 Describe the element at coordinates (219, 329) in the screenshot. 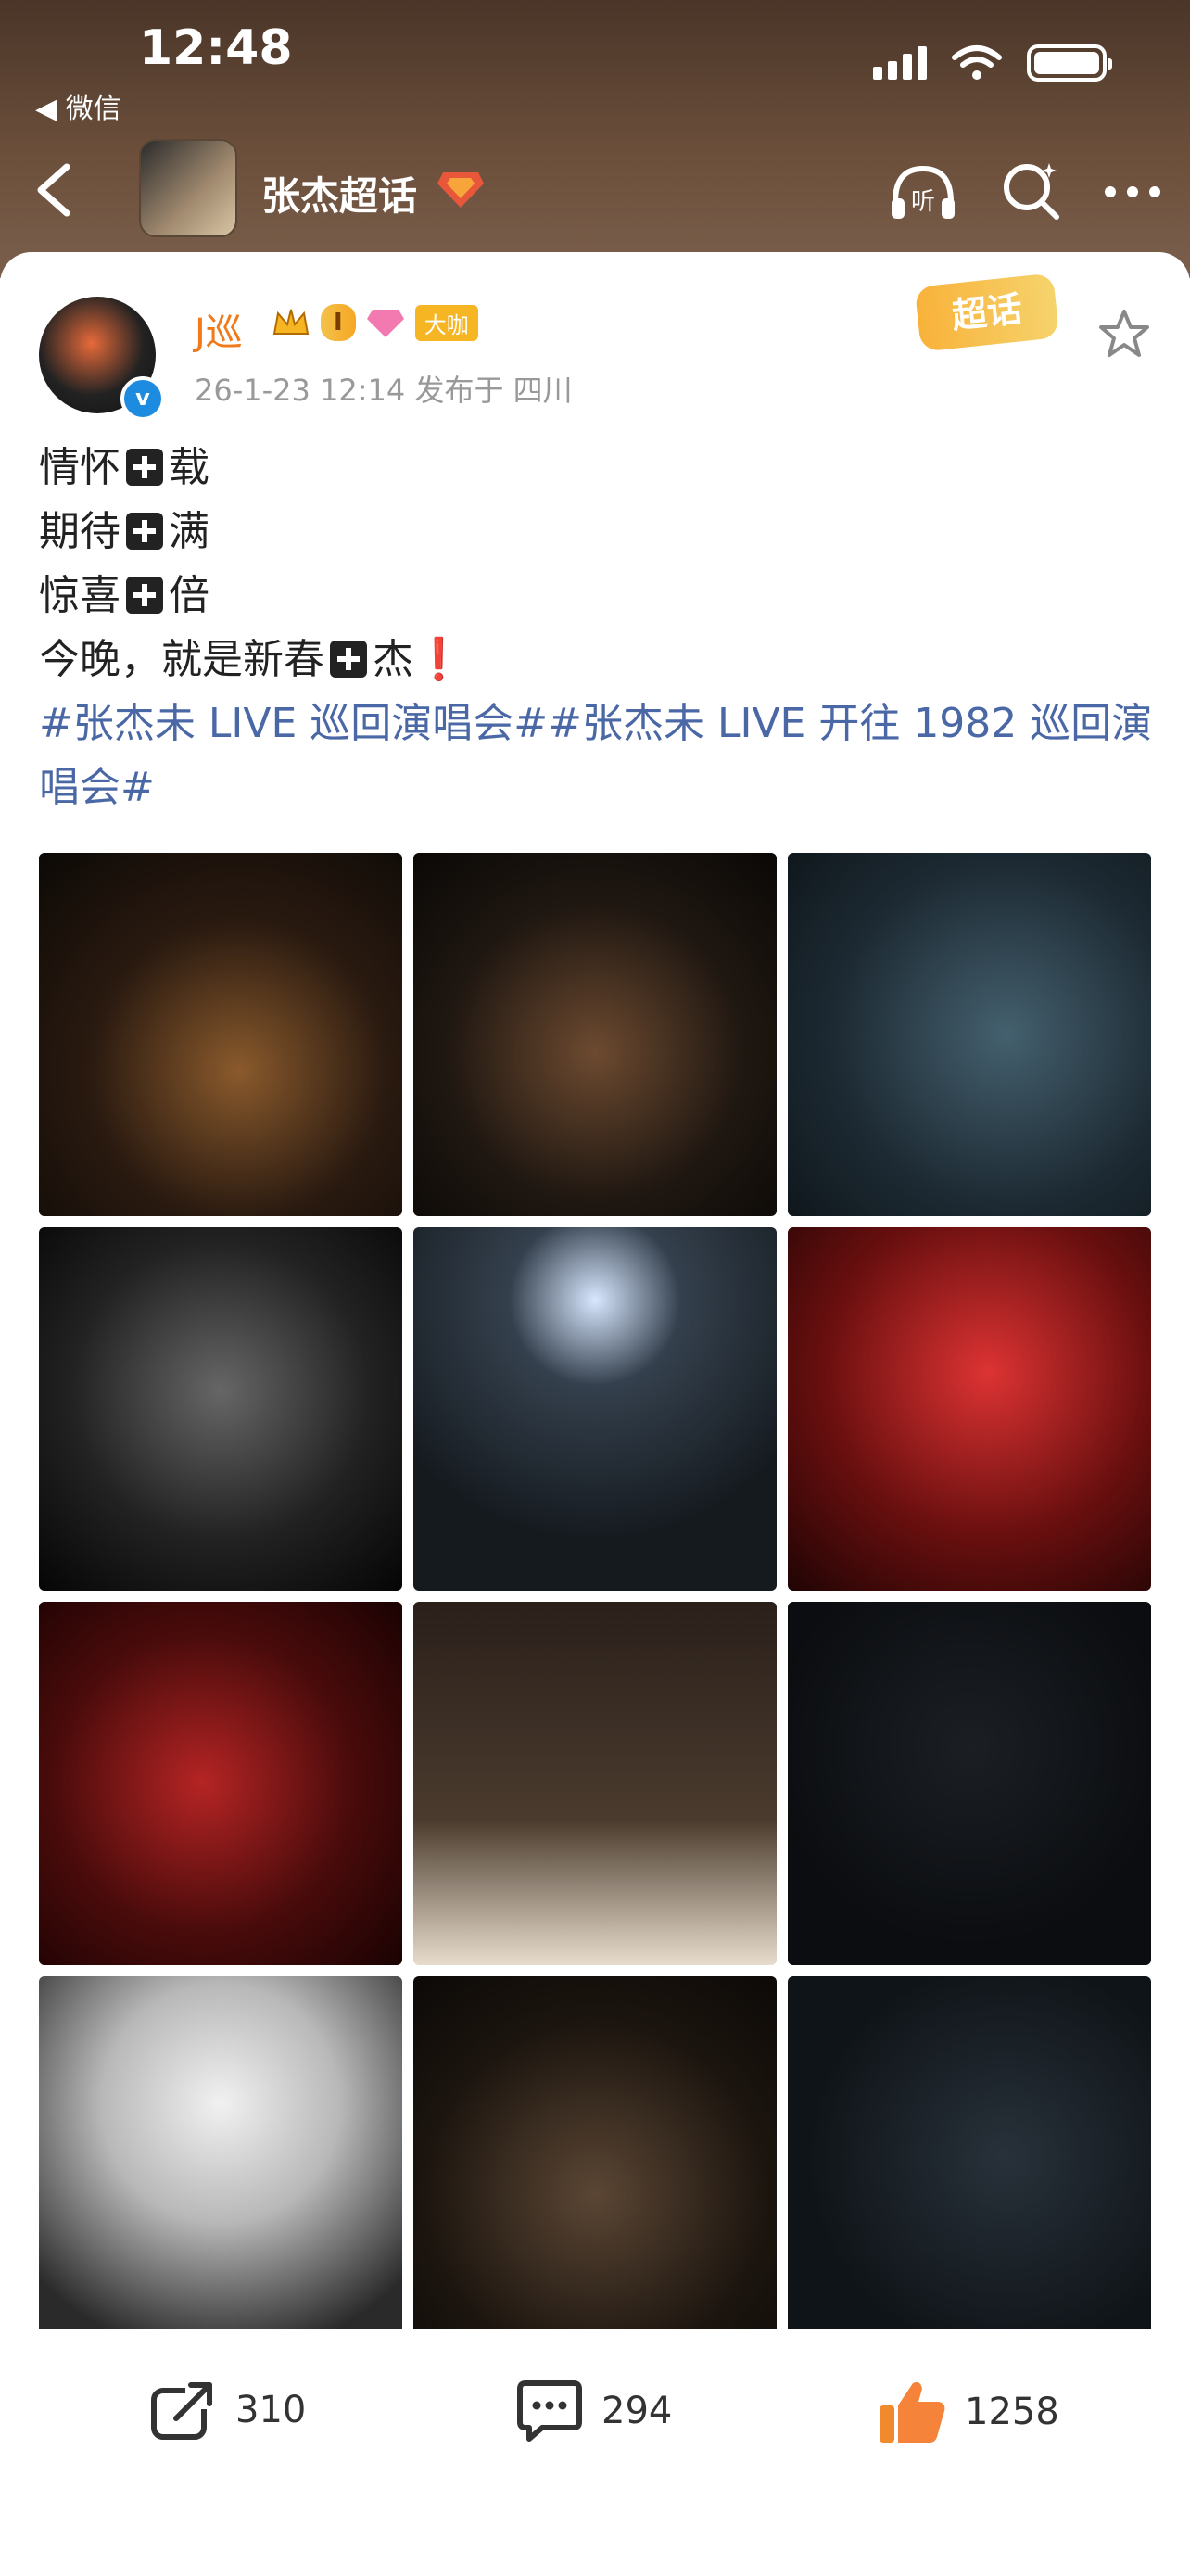

I see `author-name: J巡` at that location.